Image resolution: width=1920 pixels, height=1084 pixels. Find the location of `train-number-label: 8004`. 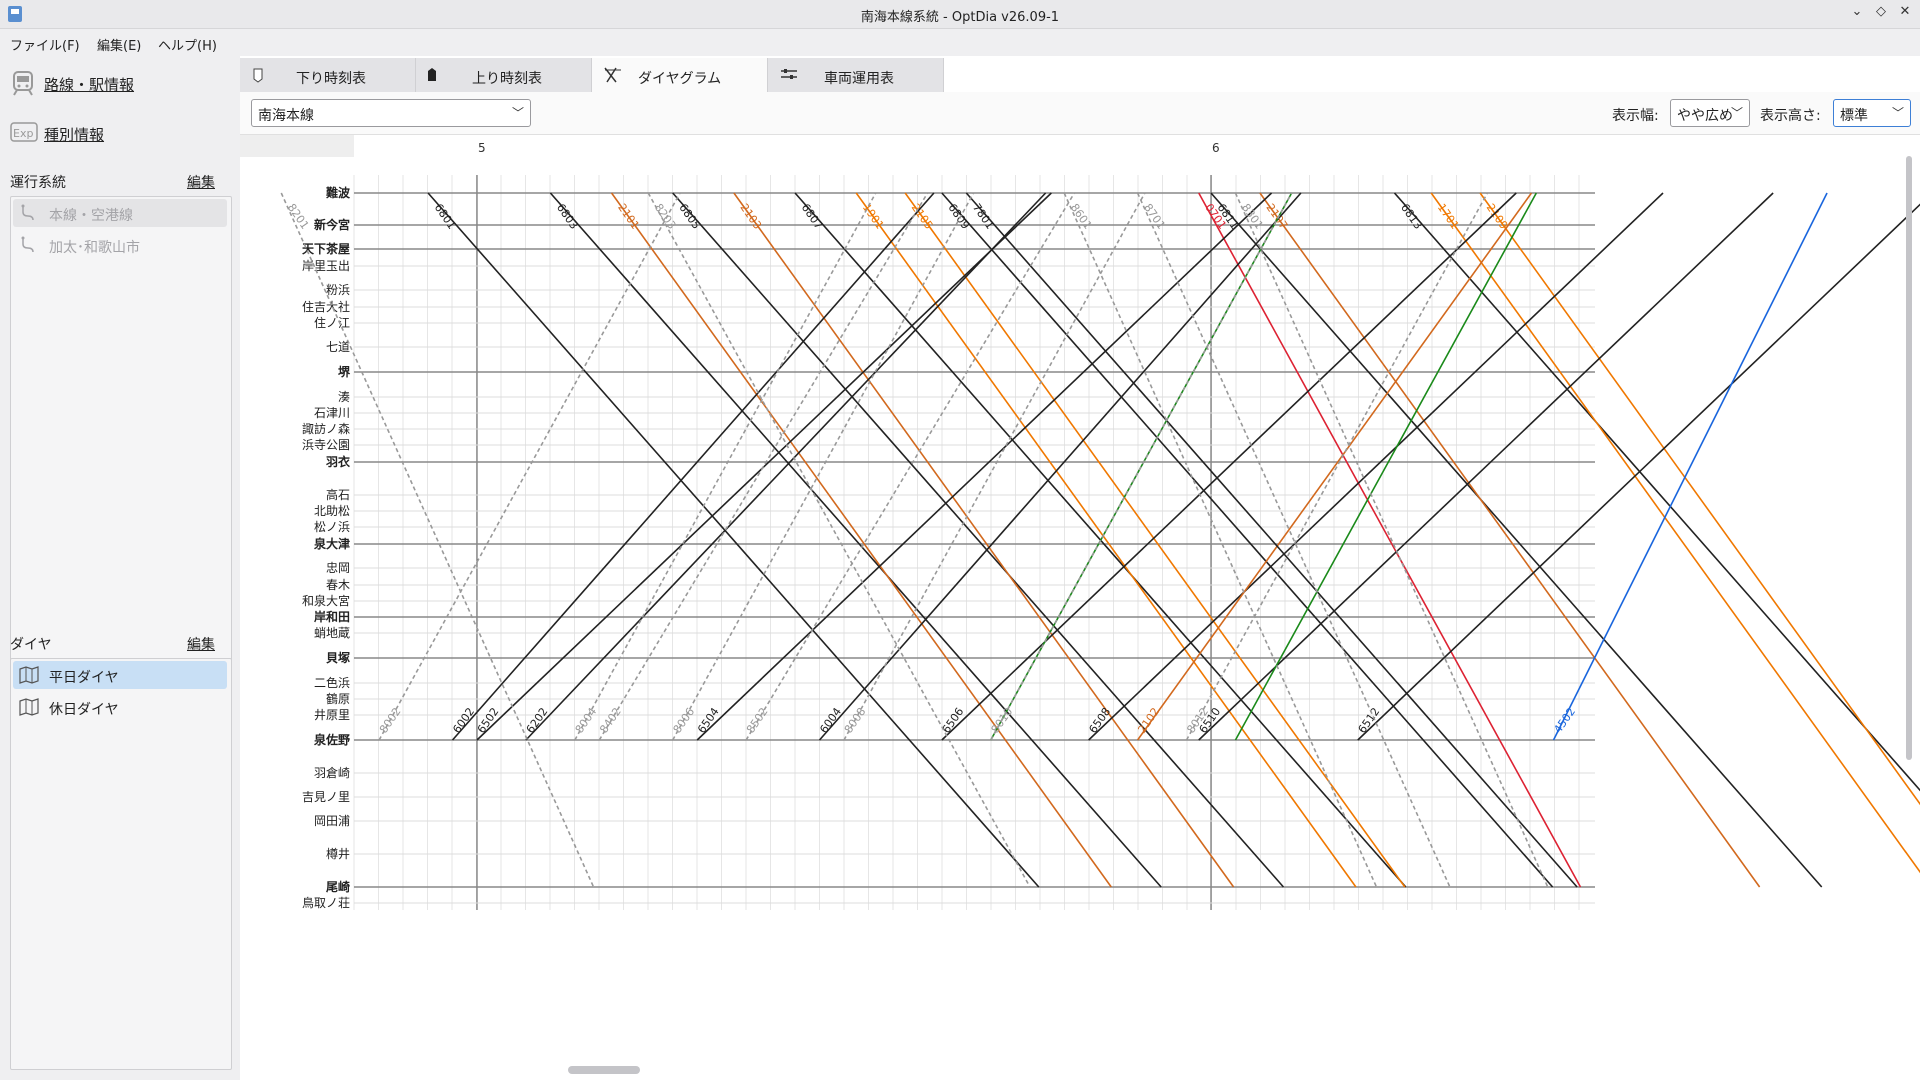

train-number-label: 8004 is located at coordinates (586, 720).